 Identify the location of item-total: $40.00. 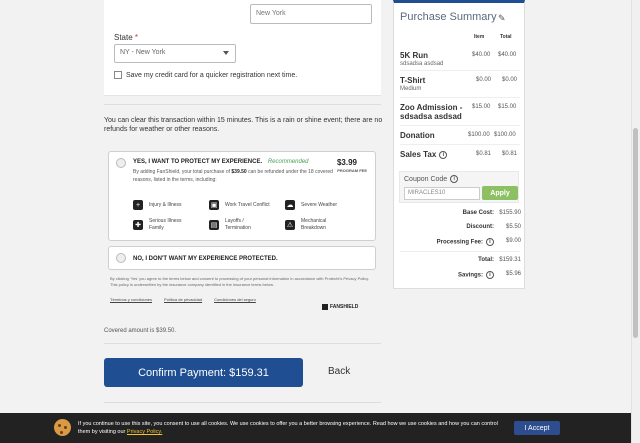
(507, 55).